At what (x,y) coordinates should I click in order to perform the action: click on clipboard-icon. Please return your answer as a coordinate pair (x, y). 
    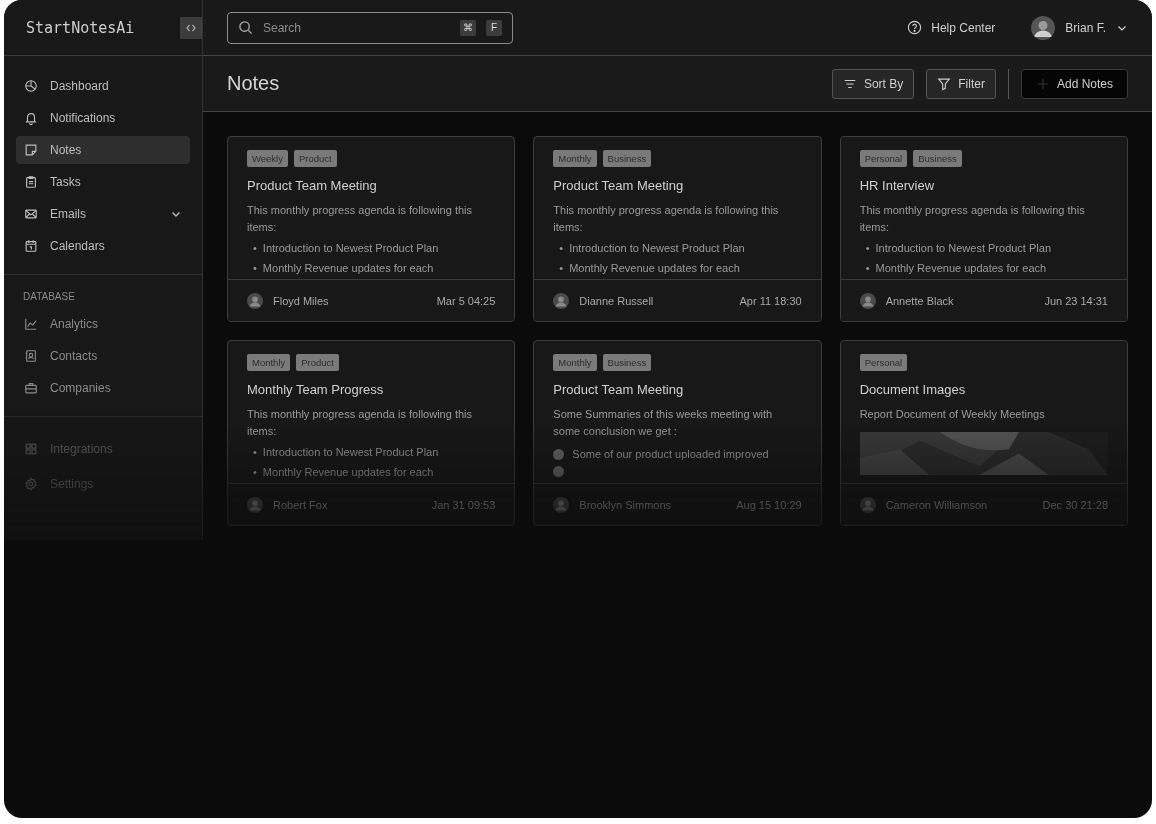
    Looking at the image, I should click on (31, 182).